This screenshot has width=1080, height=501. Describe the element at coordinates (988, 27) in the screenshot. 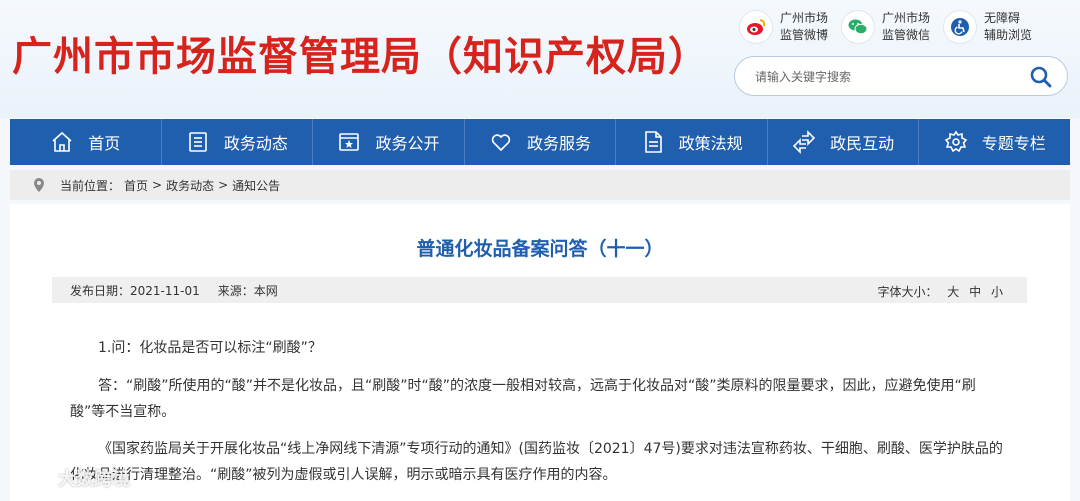

I see `accessibility-link: 无障碍 辅助浏览` at that location.